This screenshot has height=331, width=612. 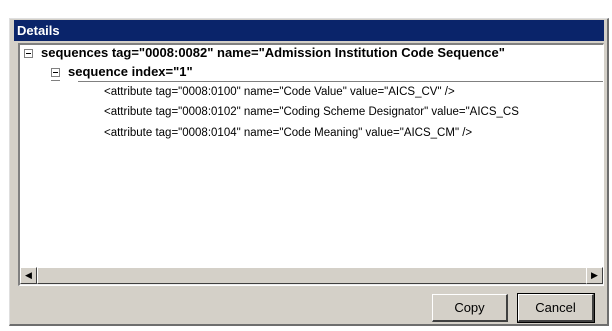 I want to click on tree-connector, so click(x=55, y=80).